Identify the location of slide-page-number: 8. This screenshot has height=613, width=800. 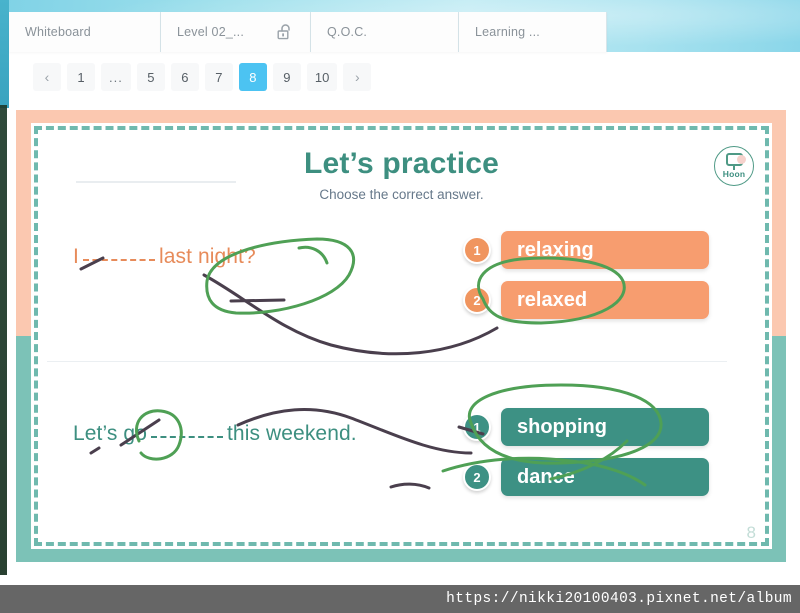
(751, 532).